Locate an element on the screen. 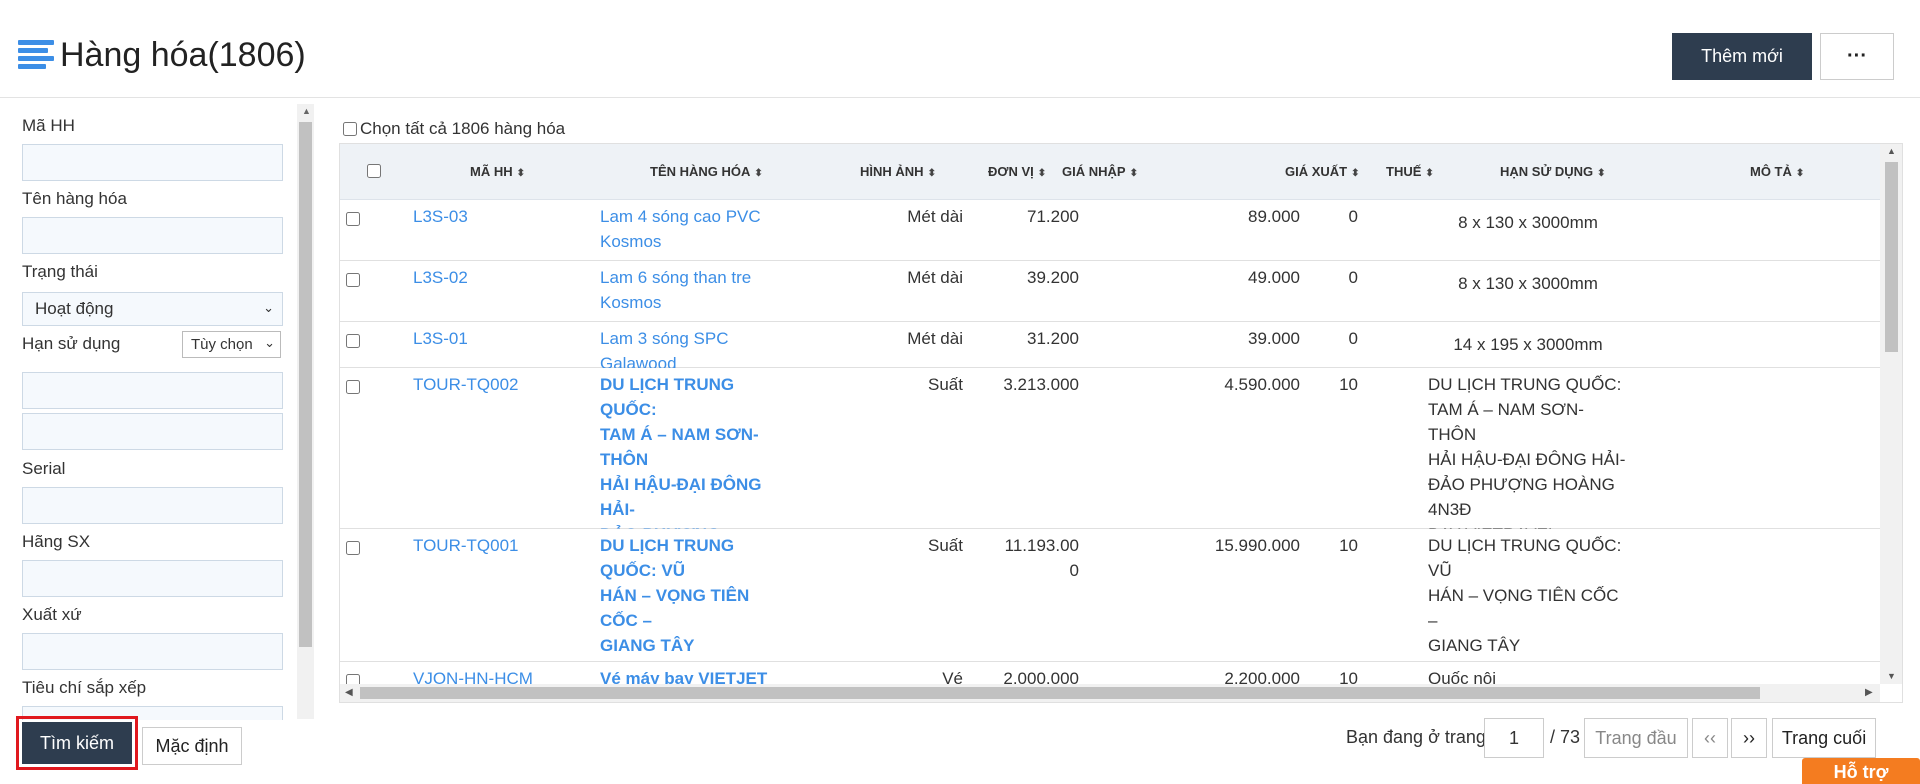 The height and width of the screenshot is (784, 1920). expiry-select-value: Tùy chọn is located at coordinates (222, 344).